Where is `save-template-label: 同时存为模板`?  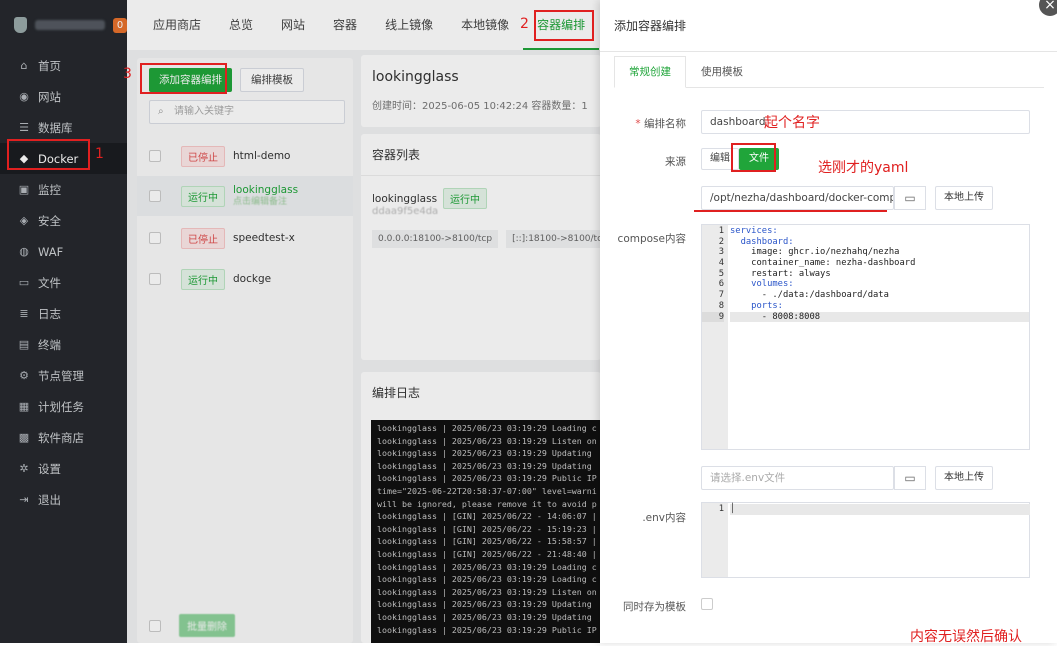 save-template-label: 同时存为模板 is located at coordinates (654, 607).